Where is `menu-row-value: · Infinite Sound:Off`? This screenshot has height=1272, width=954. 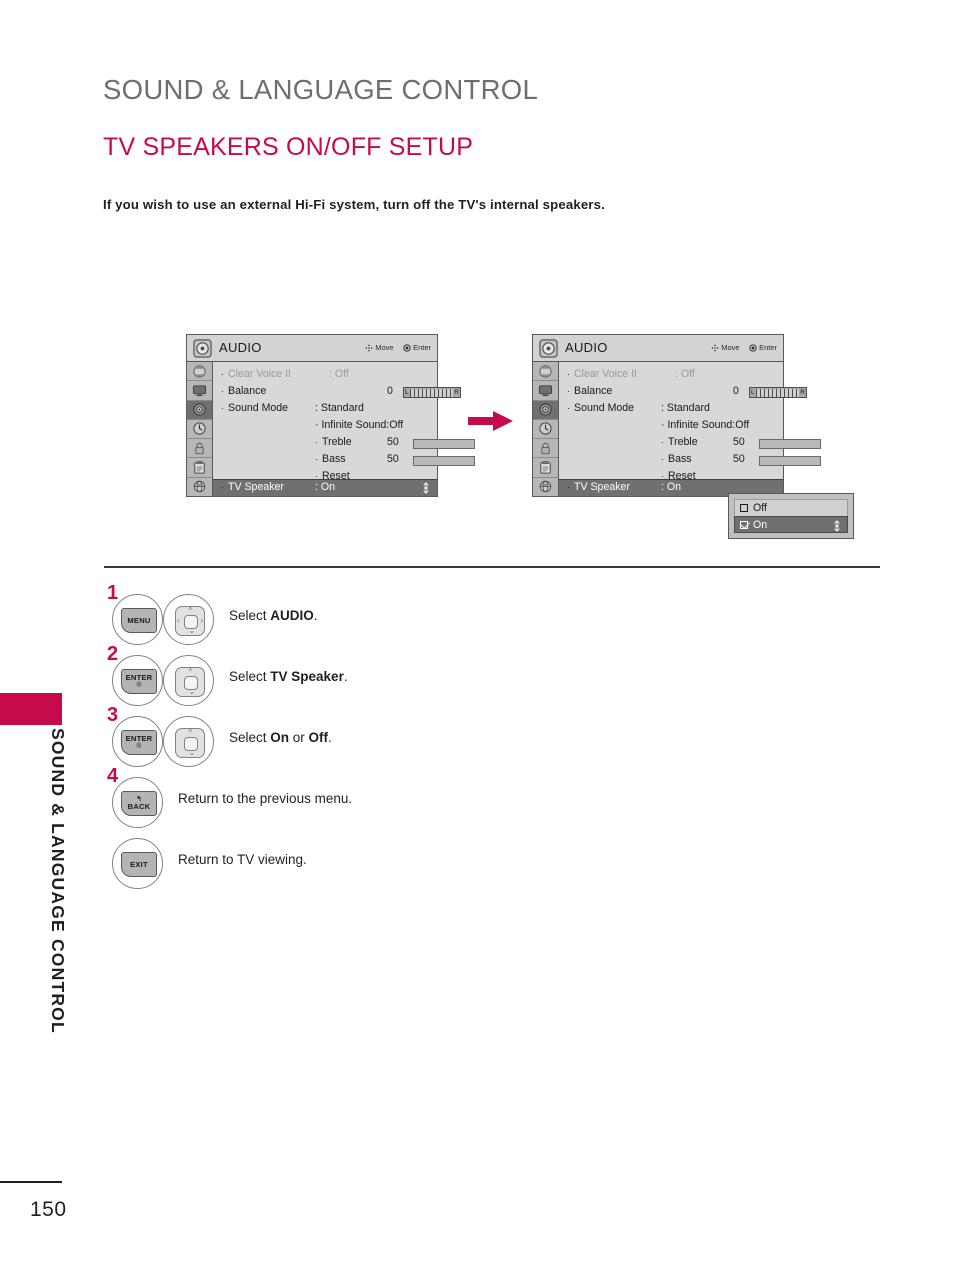 menu-row-value: · Infinite Sound:Off is located at coordinates (705, 425).